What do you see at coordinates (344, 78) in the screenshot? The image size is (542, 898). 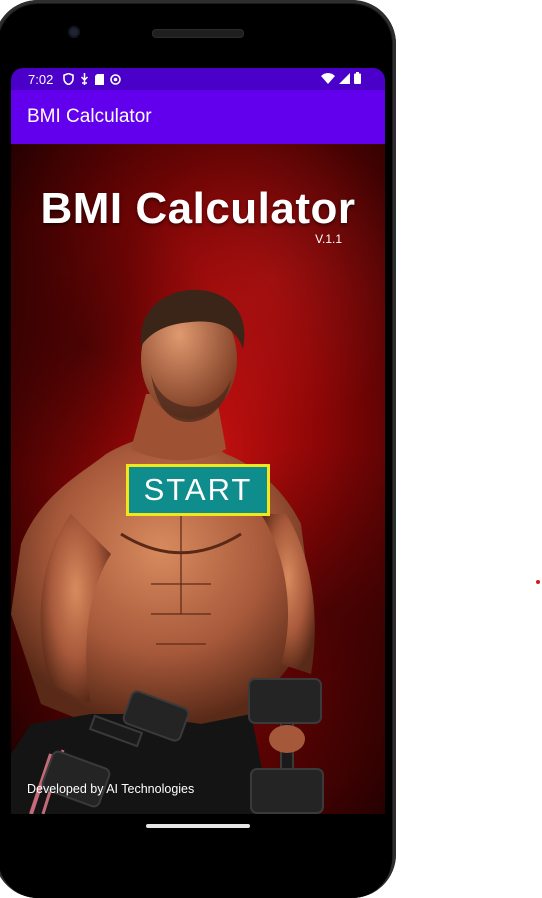 I see `signal-icon` at bounding box center [344, 78].